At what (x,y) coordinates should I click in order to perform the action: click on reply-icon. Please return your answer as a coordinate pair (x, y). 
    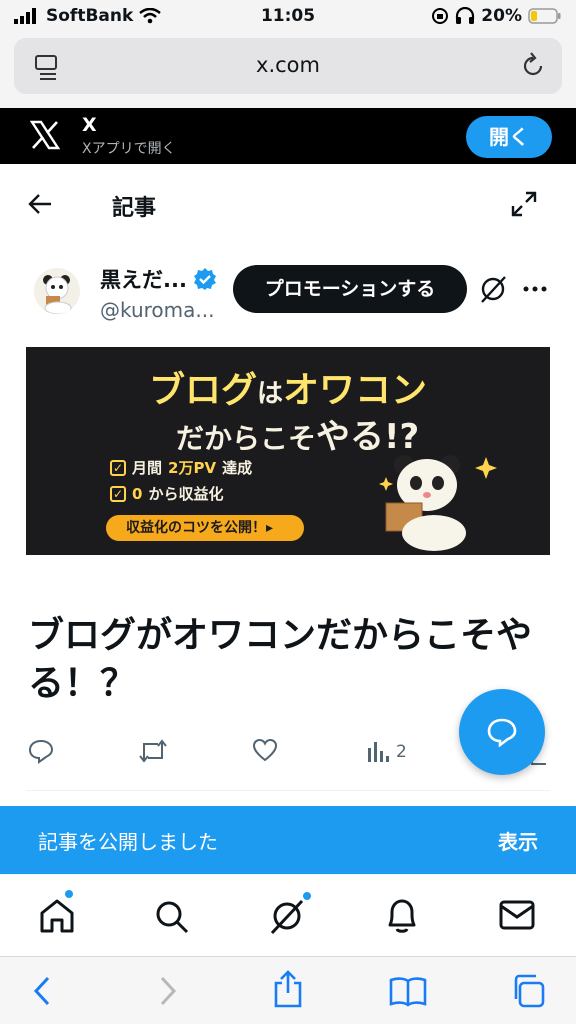
    Looking at the image, I should click on (41, 751).